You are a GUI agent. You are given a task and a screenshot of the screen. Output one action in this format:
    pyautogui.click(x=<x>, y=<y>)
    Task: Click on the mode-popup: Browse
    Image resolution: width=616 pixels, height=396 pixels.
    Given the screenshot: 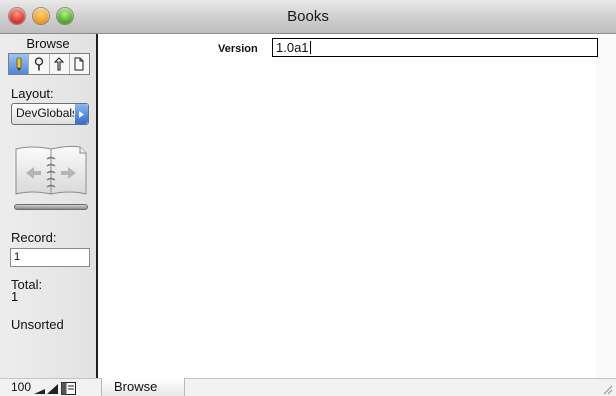 What is the action you would take?
    pyautogui.click(x=143, y=387)
    